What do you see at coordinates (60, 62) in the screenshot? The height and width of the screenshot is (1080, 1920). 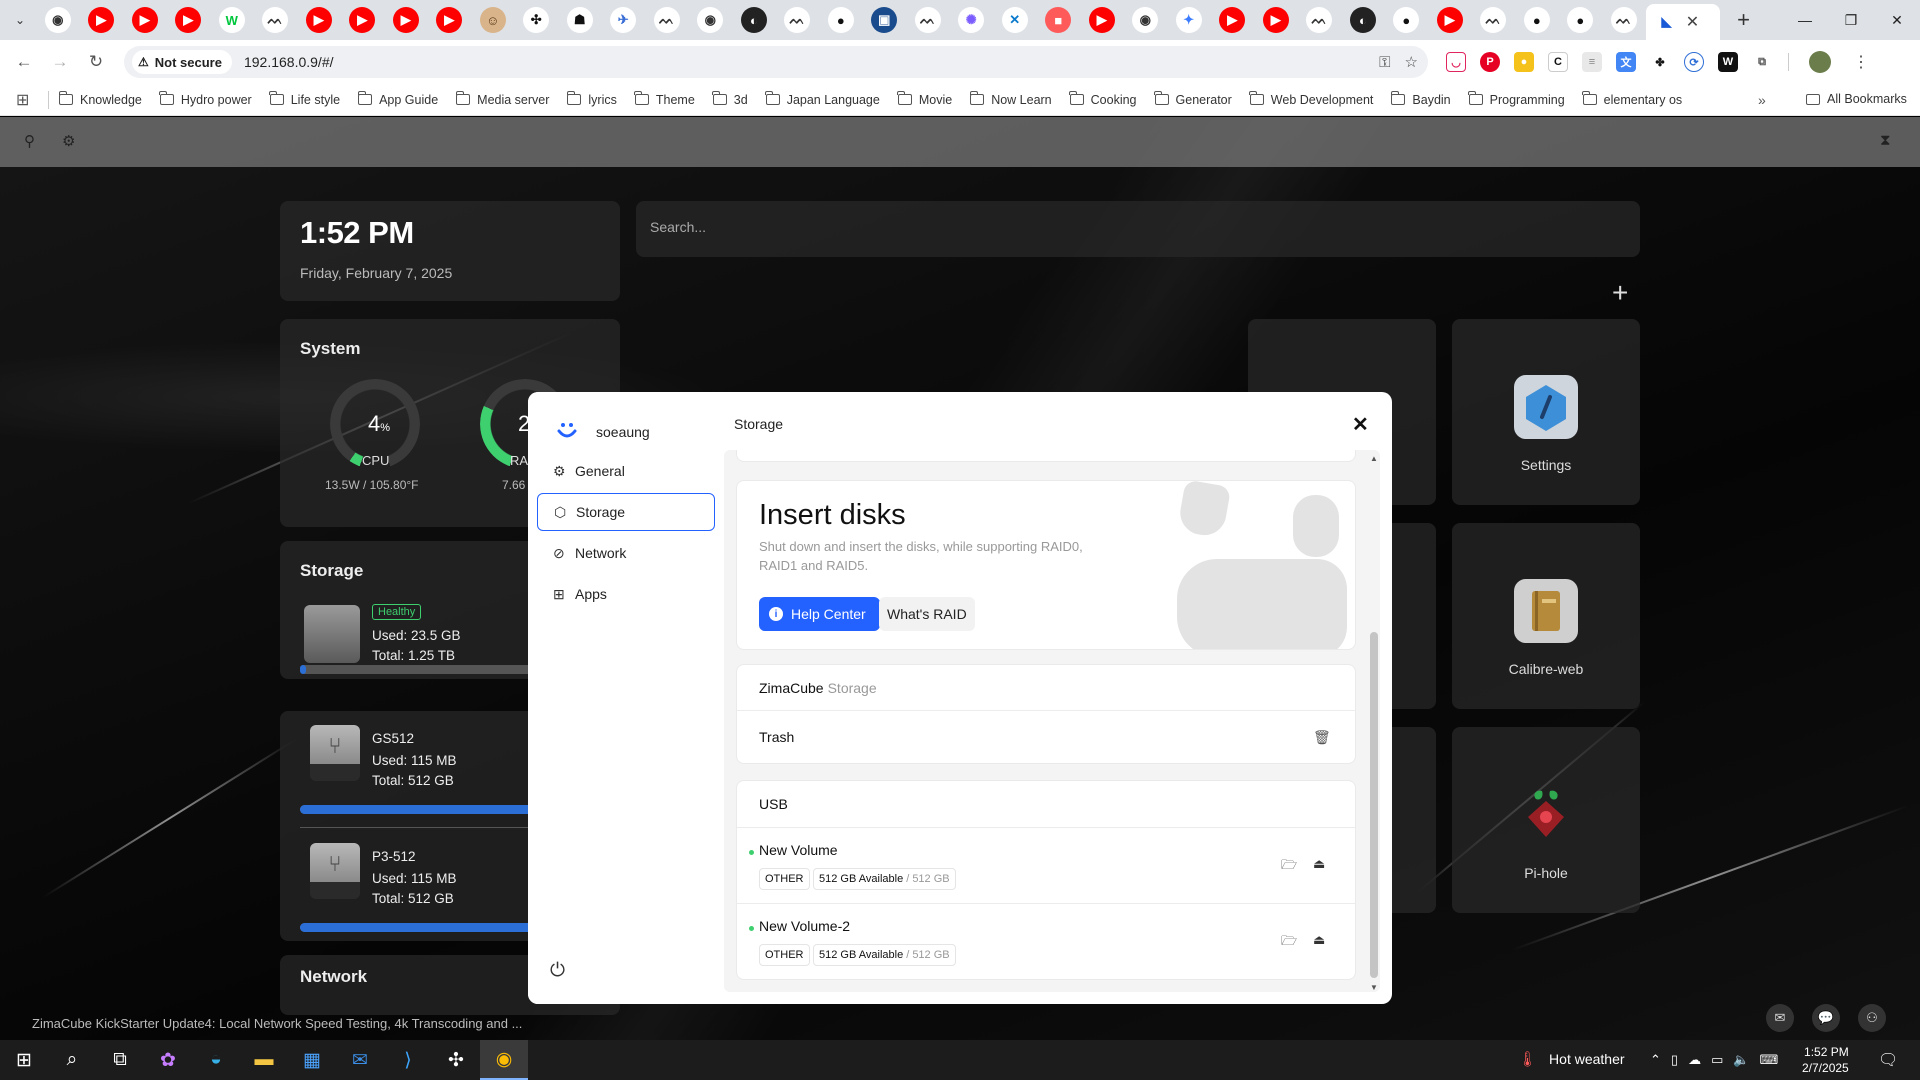 I see `forward-button: →` at bounding box center [60, 62].